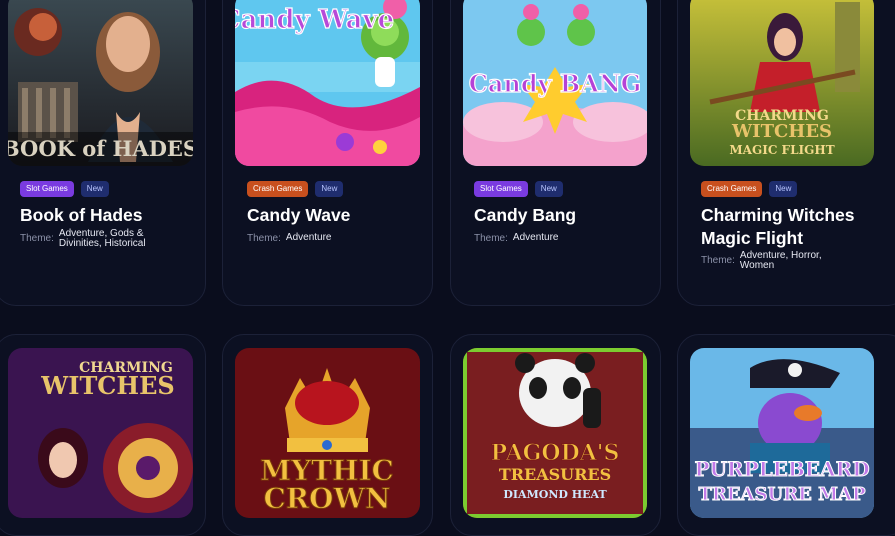 This screenshot has height=536, width=895. I want to click on mythic-crown-art: MYTHIC CROWN, so click(327, 433).